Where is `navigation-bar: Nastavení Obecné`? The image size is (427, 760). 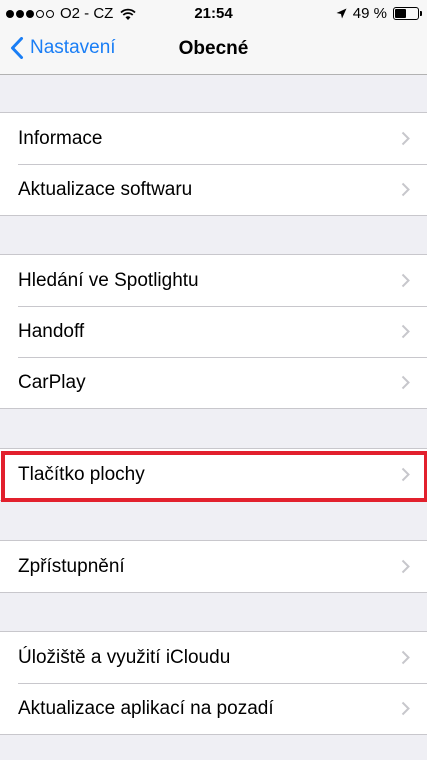
navigation-bar: Nastavení Obecné is located at coordinates (213, 51).